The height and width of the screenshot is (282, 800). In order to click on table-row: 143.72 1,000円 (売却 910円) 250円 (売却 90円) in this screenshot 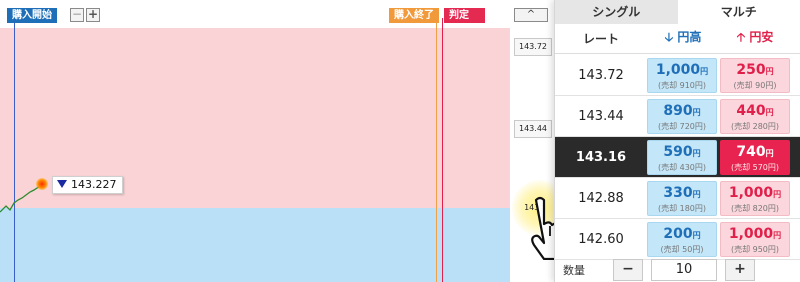, I will do `click(677, 75)`.